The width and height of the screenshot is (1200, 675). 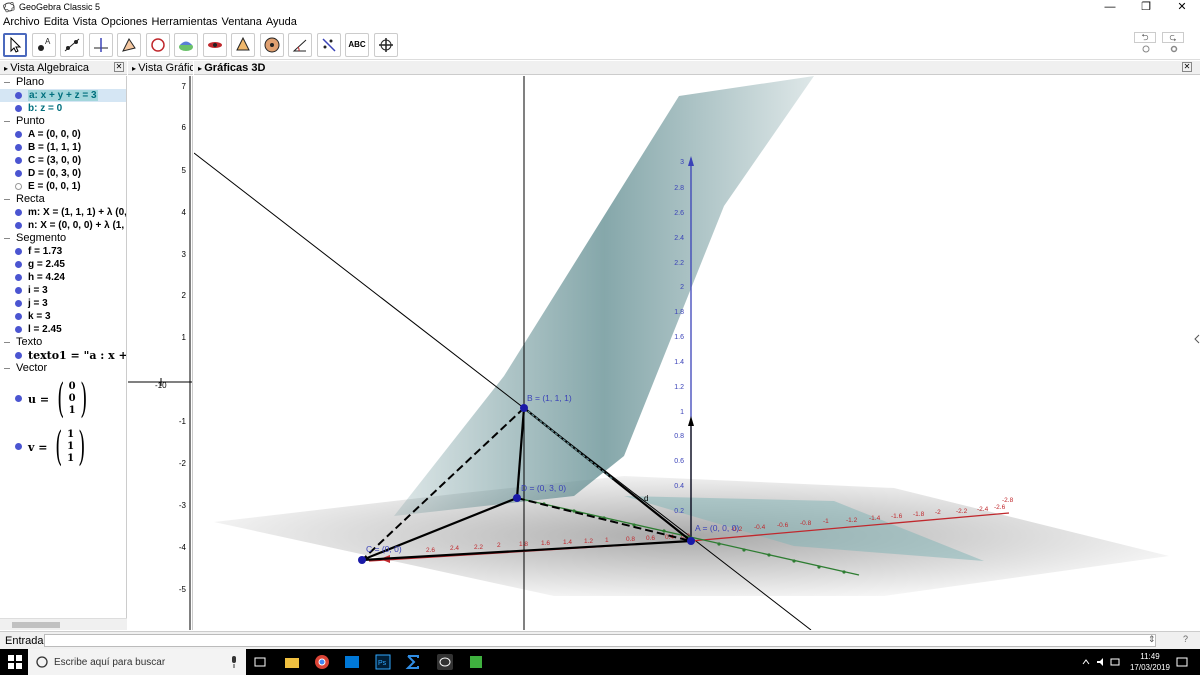 What do you see at coordinates (119, 67) in the screenshot?
I see `close-algebra-view-icon: ✕` at bounding box center [119, 67].